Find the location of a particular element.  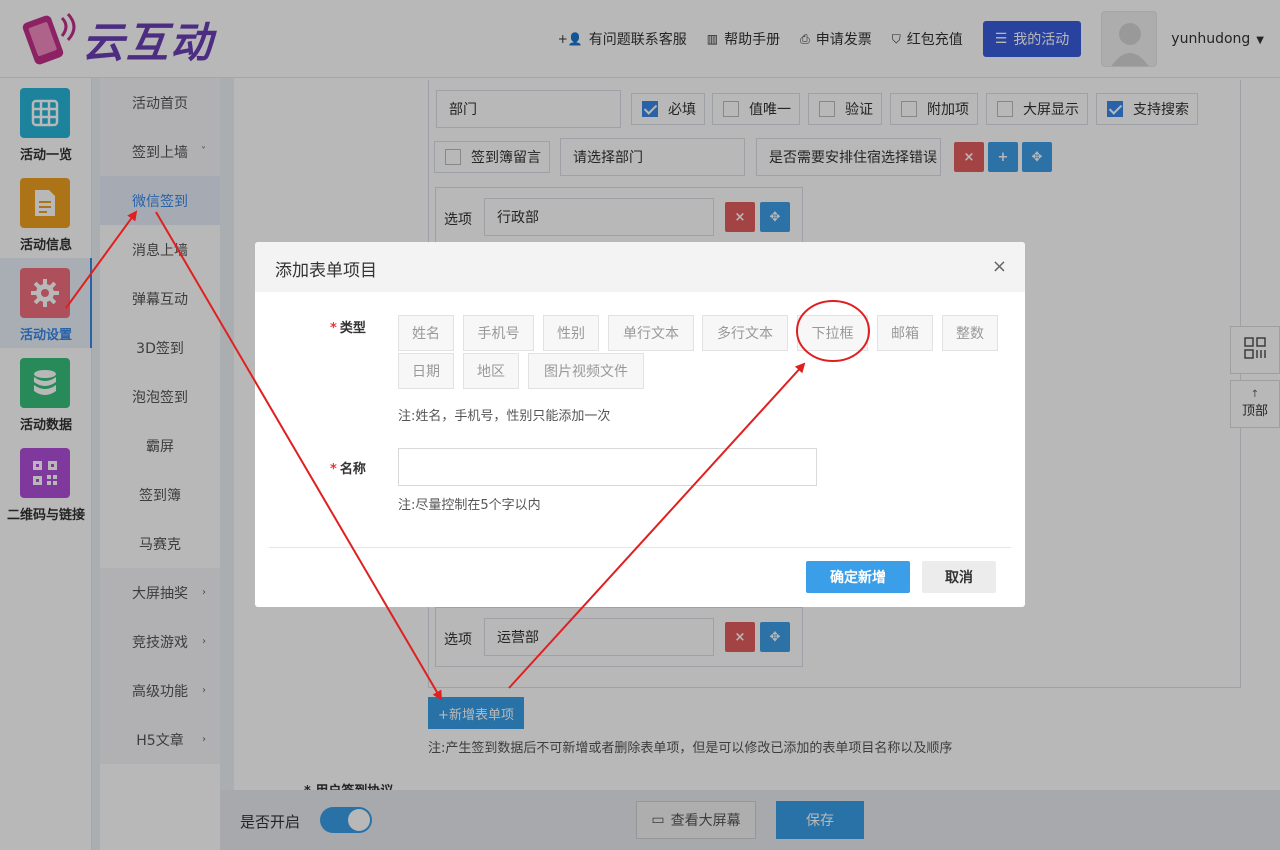

type-option-single-line: 单行文本 is located at coordinates (651, 333).